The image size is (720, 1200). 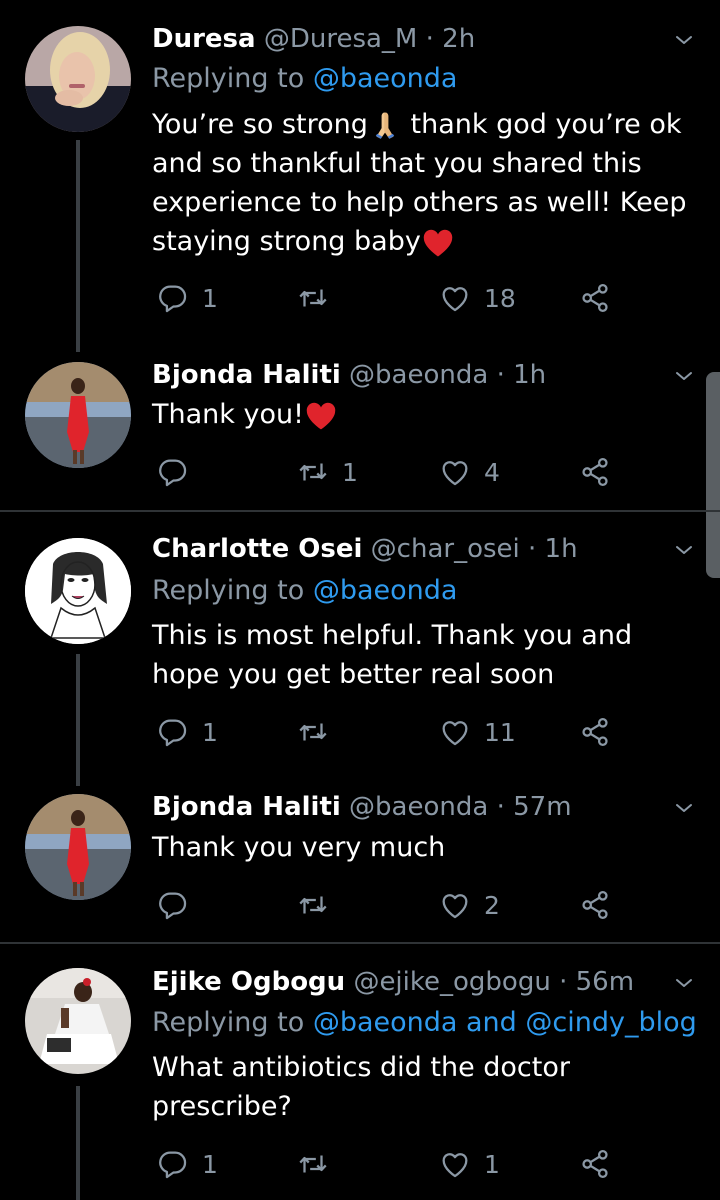 What do you see at coordinates (204, 39) in the screenshot?
I see `user-name: Duresa` at bounding box center [204, 39].